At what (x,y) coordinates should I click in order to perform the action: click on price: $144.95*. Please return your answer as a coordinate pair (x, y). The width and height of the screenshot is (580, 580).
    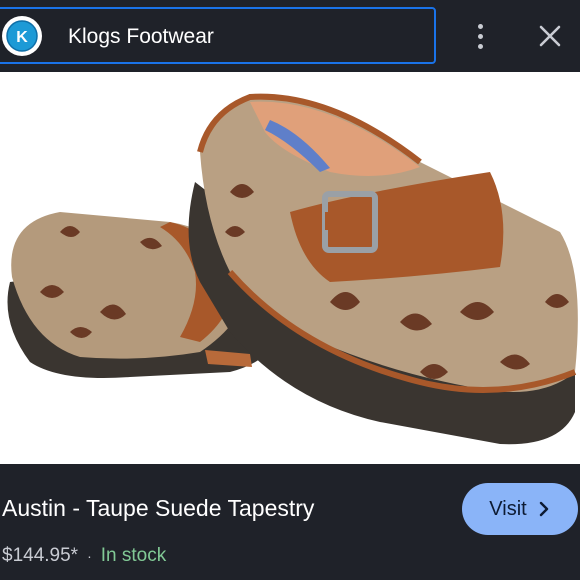
    Looking at the image, I should click on (40, 555).